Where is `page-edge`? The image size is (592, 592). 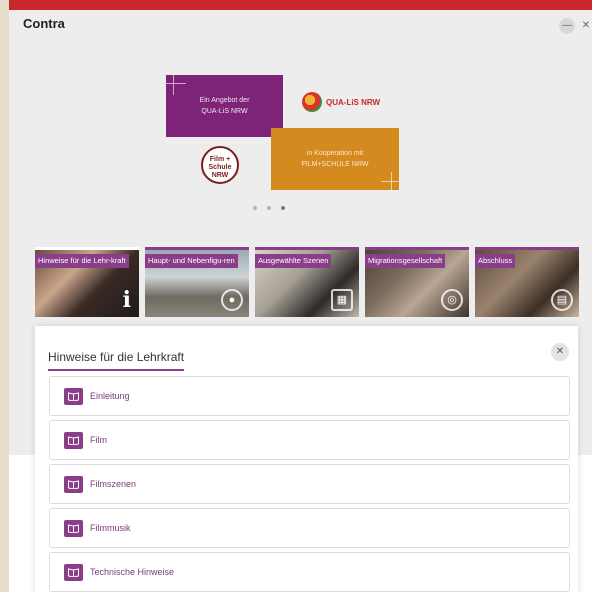 page-edge is located at coordinates (4, 296).